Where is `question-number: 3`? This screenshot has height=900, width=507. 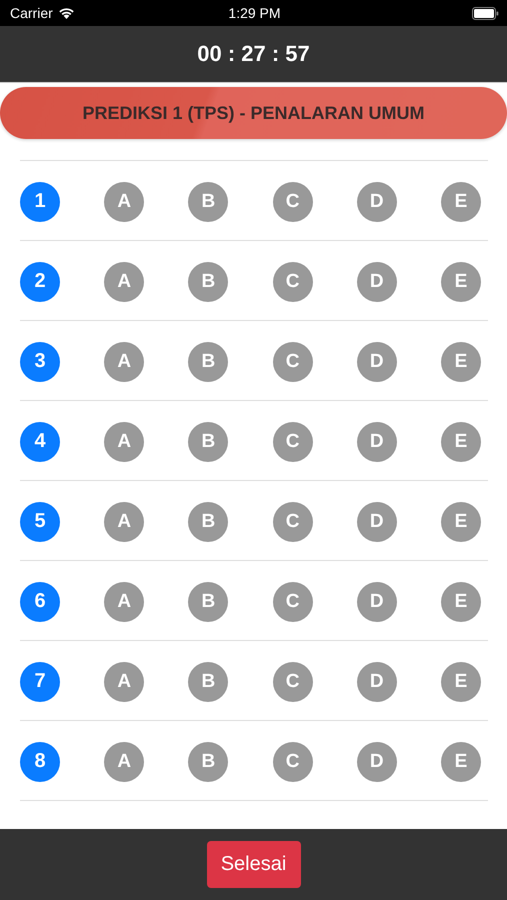
question-number: 3 is located at coordinates (40, 362).